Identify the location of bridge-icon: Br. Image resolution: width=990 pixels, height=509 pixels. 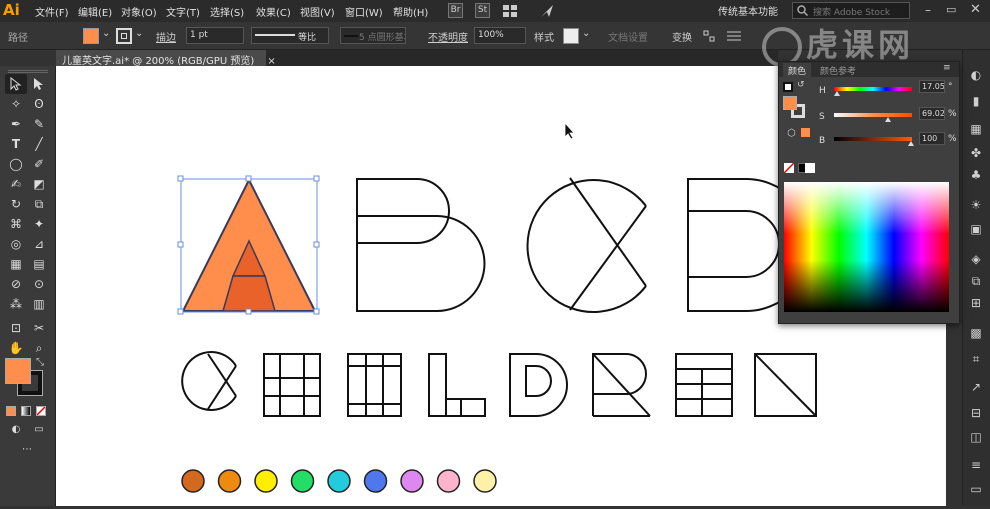
(455, 10).